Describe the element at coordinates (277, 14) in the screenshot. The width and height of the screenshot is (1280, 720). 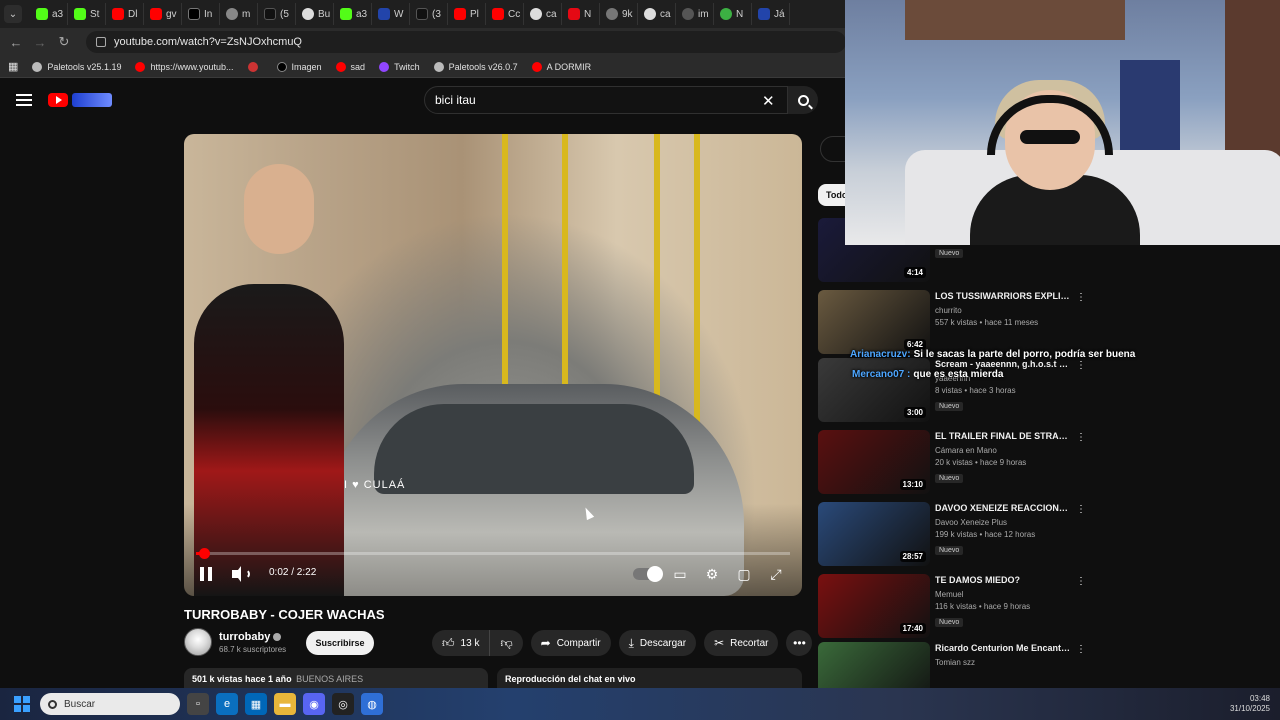
I see `browser-tab: (5` at that location.